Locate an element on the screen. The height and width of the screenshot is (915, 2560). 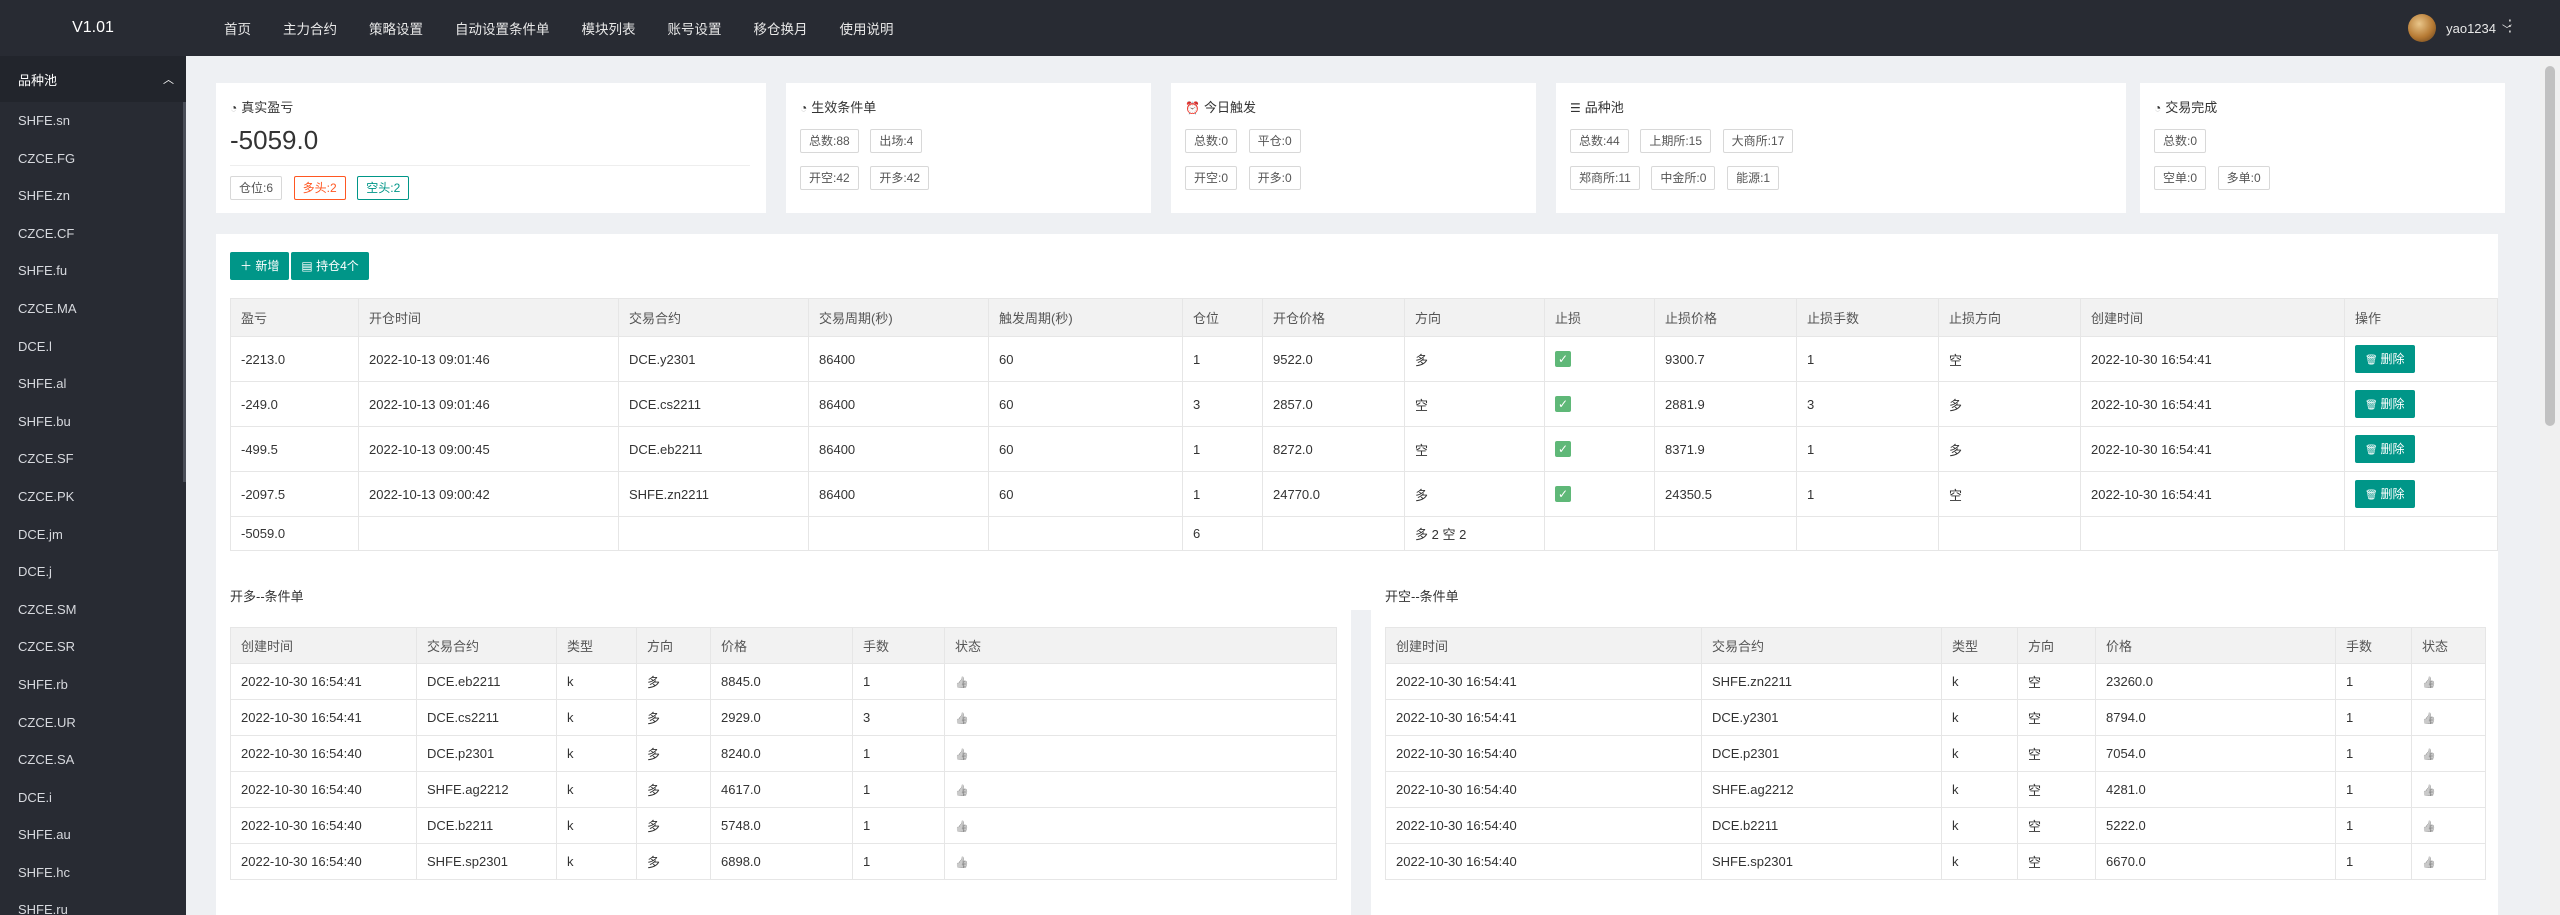
alarm-icon: ⏰ is located at coordinates (1192, 108).